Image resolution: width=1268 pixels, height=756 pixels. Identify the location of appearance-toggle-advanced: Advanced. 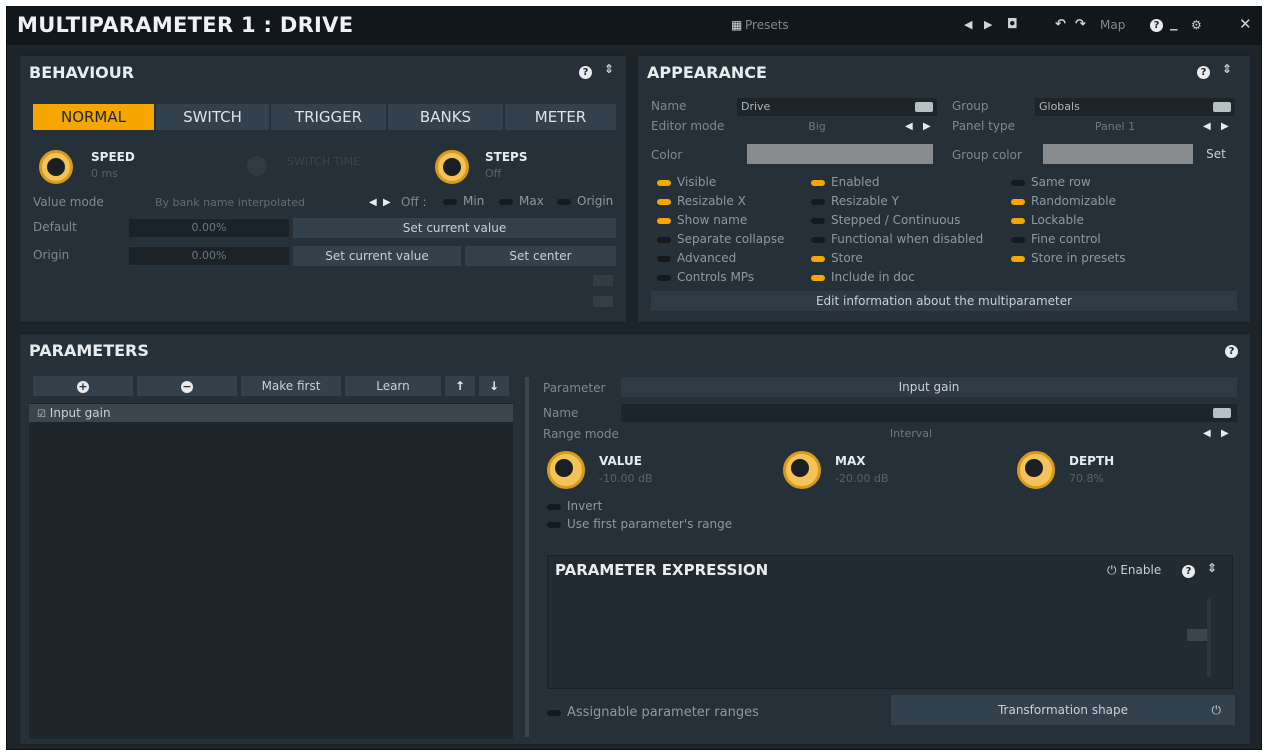
(696, 258).